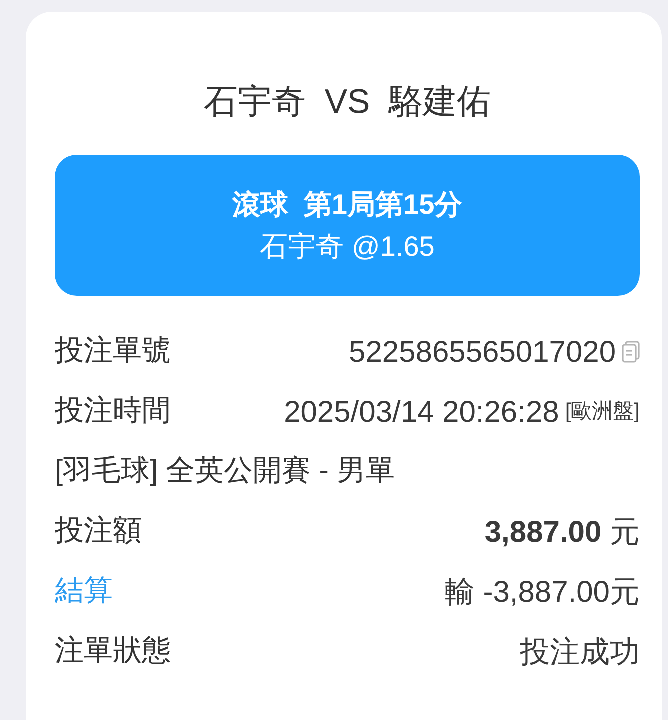 The image size is (668, 720). What do you see at coordinates (98, 532) in the screenshot?
I see `field-label: 投注額` at bounding box center [98, 532].